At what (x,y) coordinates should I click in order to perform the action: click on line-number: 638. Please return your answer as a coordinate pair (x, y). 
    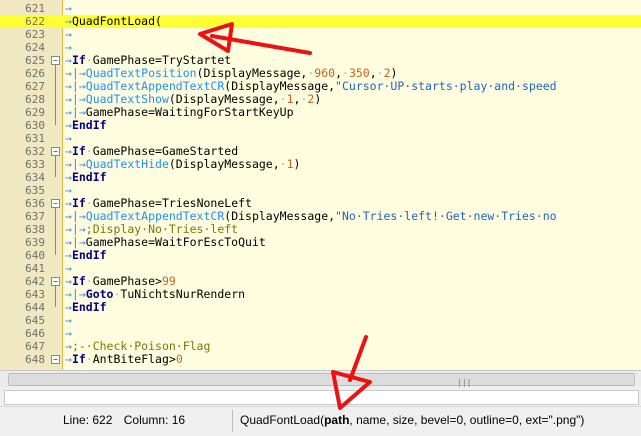
    Looking at the image, I should click on (35, 229).